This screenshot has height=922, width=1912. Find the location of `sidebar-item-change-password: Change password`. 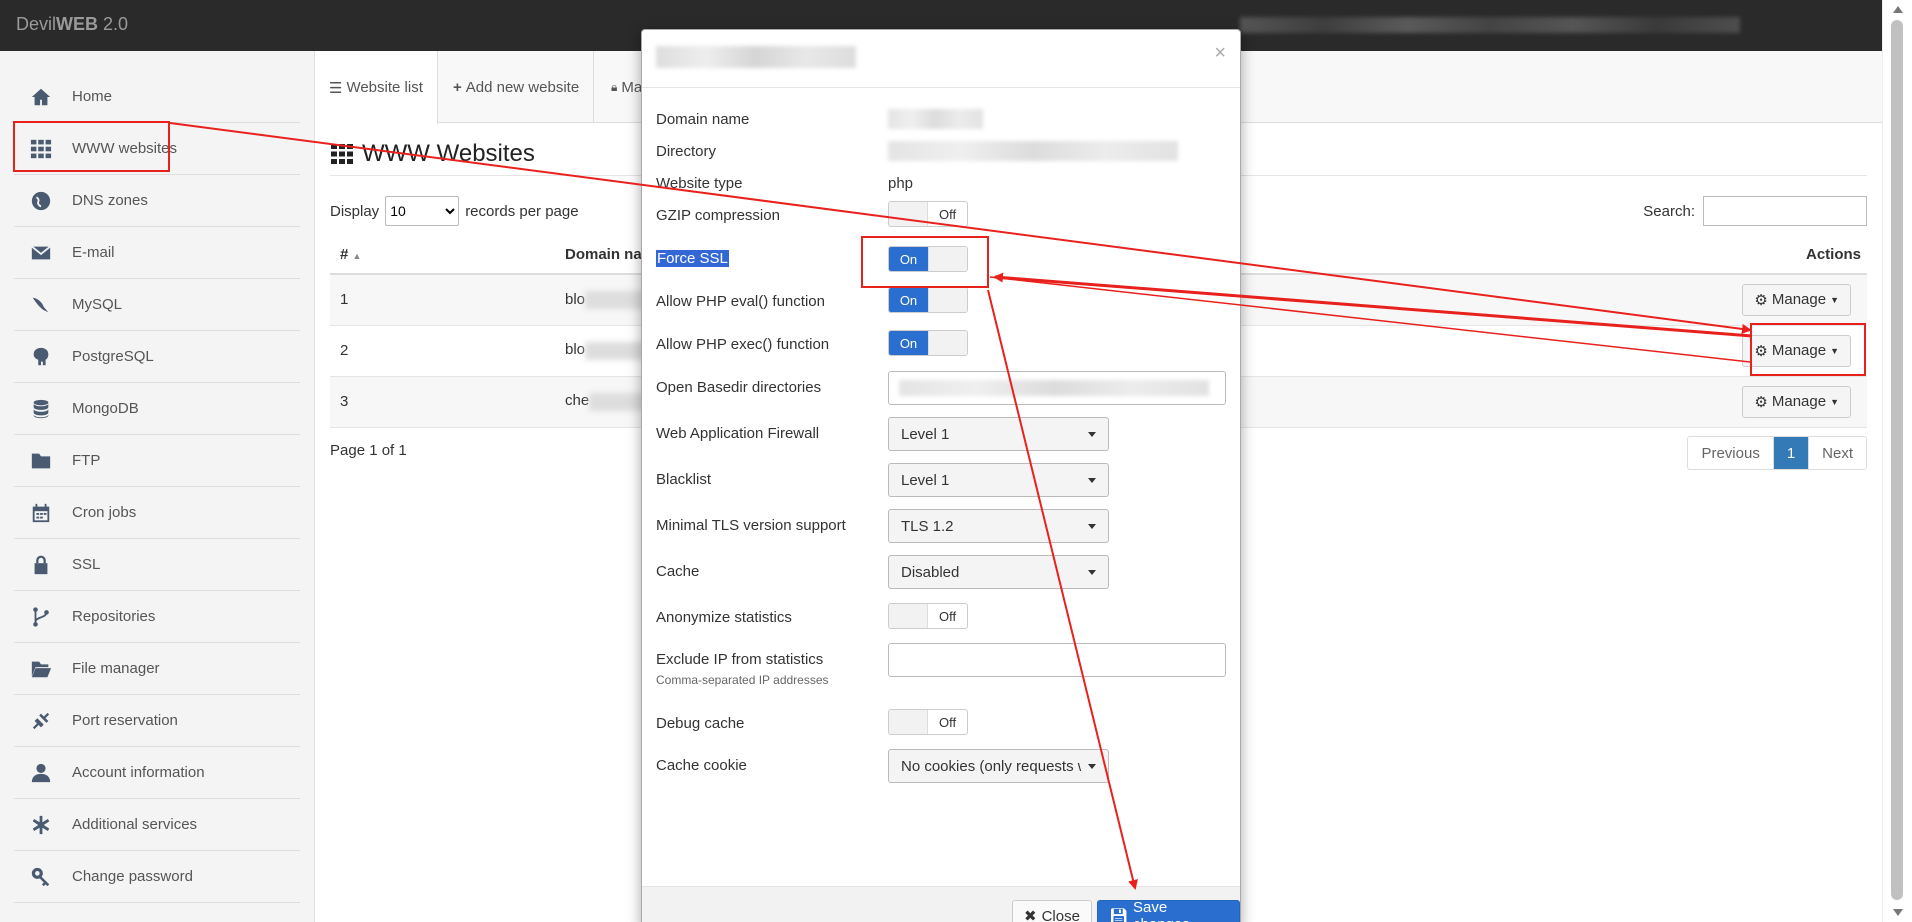

sidebar-item-change-password: Change password is located at coordinates (157, 877).